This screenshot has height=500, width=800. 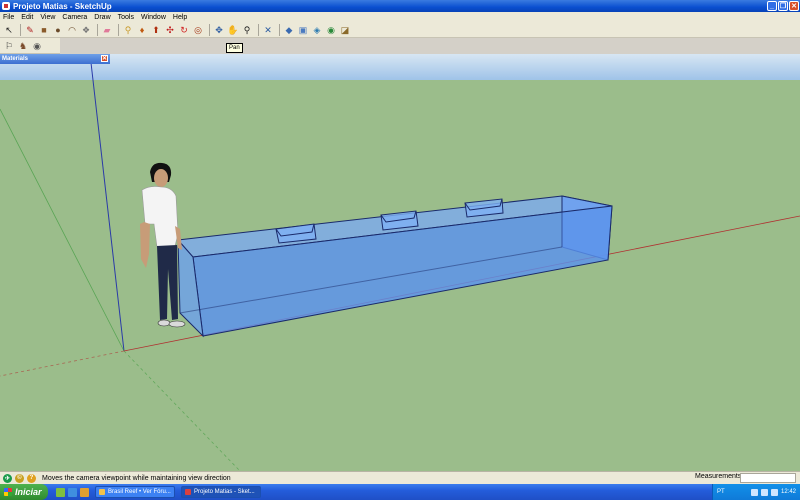 I want to click on menu-help: Help, so click(x=180, y=17).